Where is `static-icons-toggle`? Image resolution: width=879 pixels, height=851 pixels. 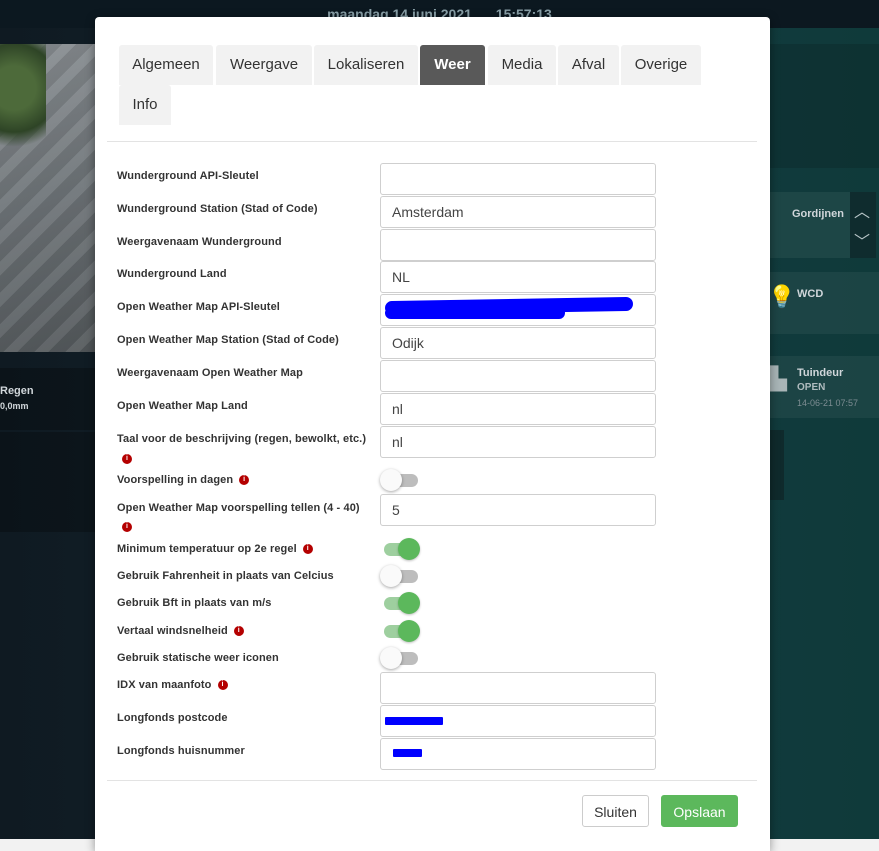 static-icons-toggle is located at coordinates (399, 658).